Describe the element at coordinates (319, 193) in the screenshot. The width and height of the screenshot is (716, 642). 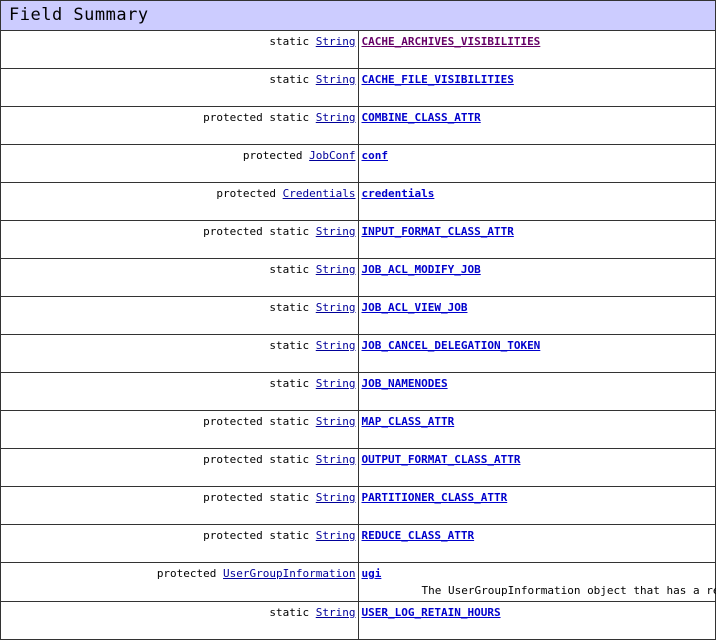
I see `field-type-link: Credentials` at that location.